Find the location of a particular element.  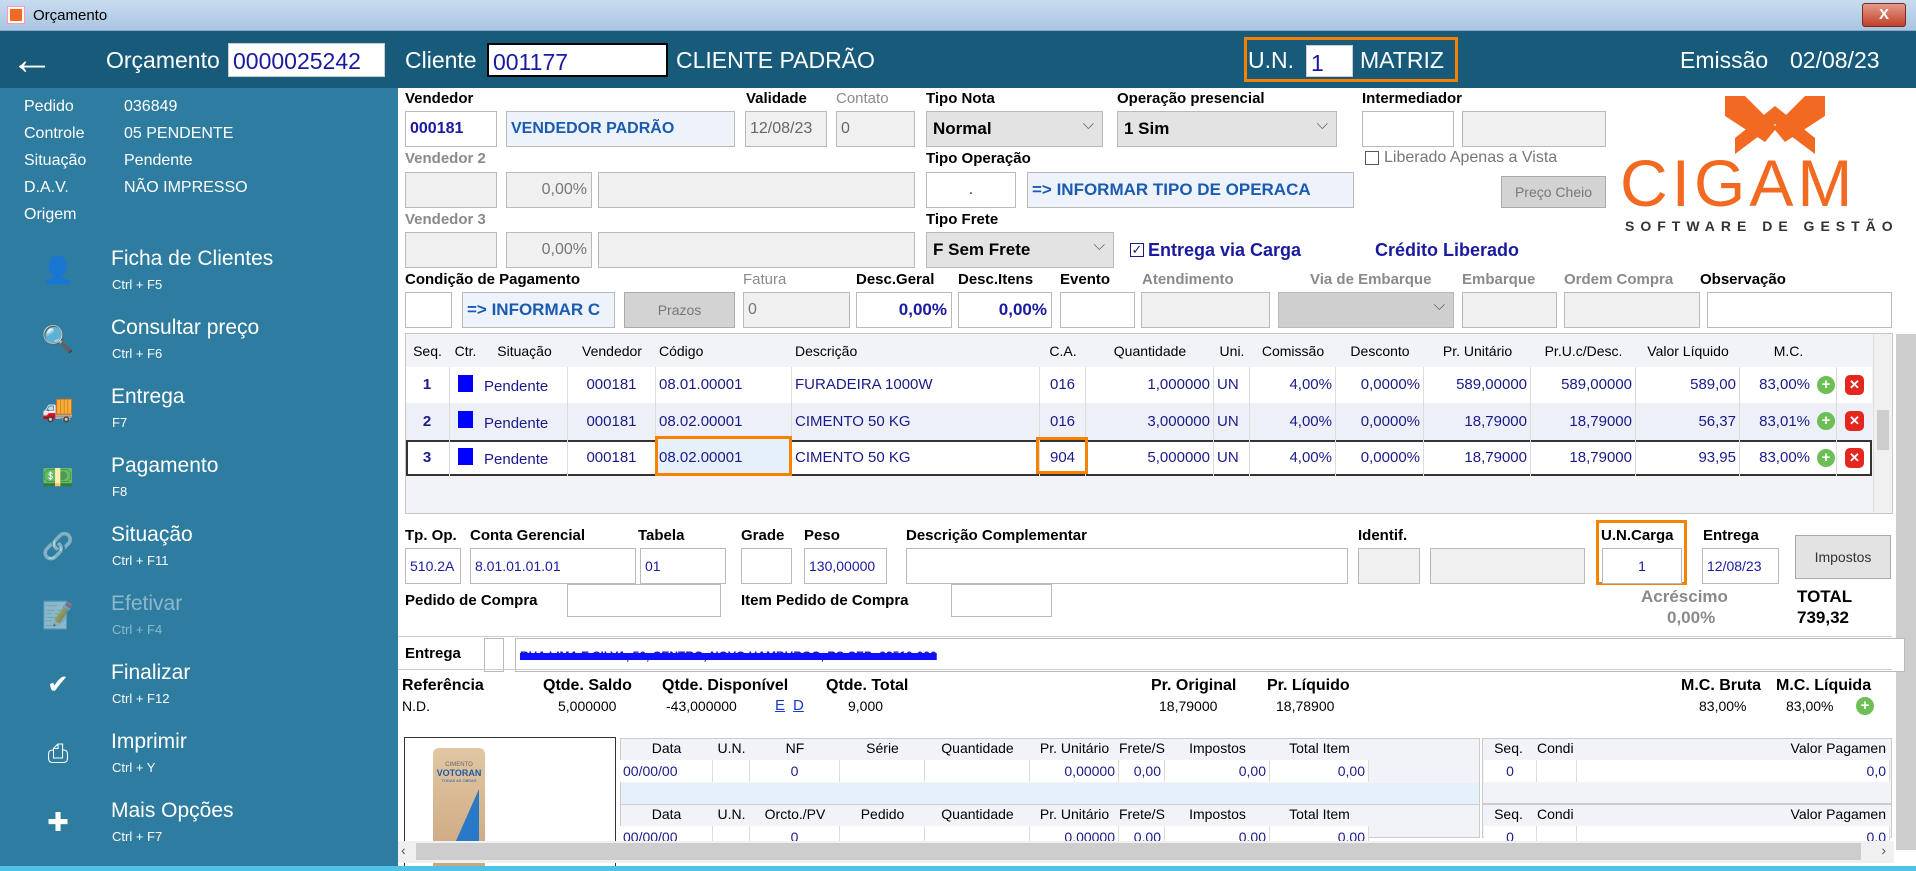

column-header: Ctr. is located at coordinates (465, 351).